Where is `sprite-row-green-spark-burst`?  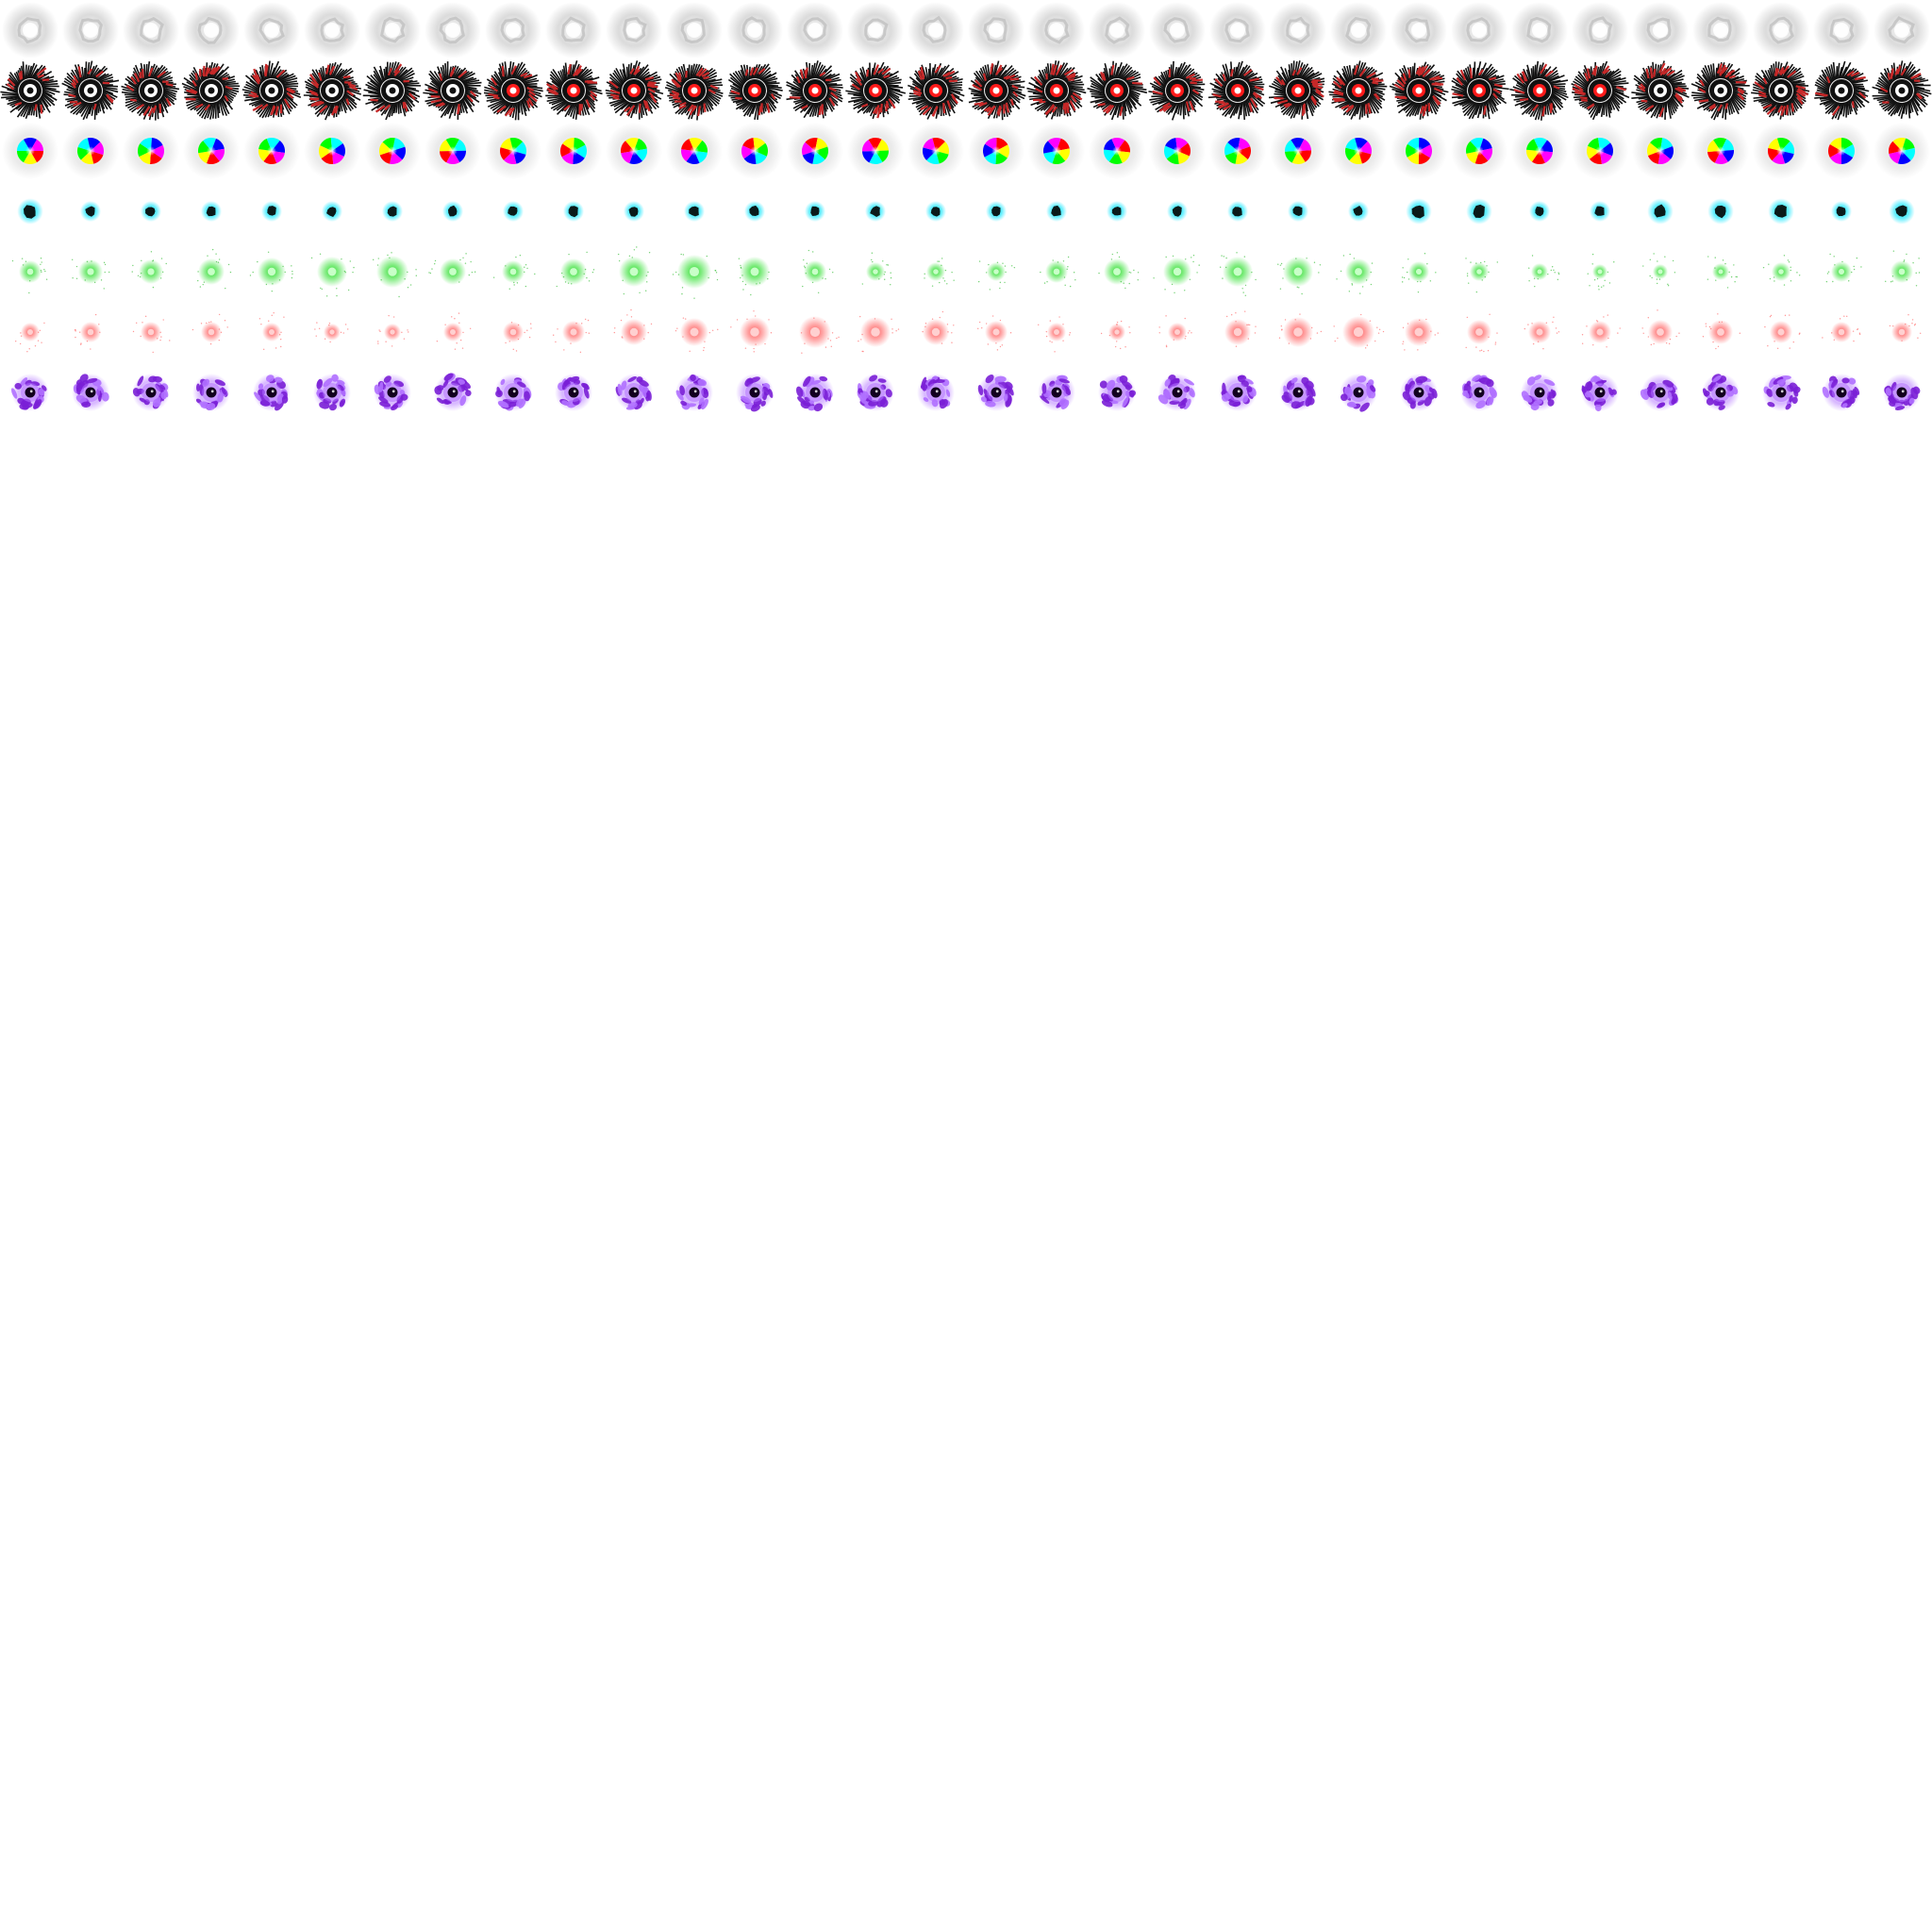
sprite-row-green-spark-burst is located at coordinates (966, 272).